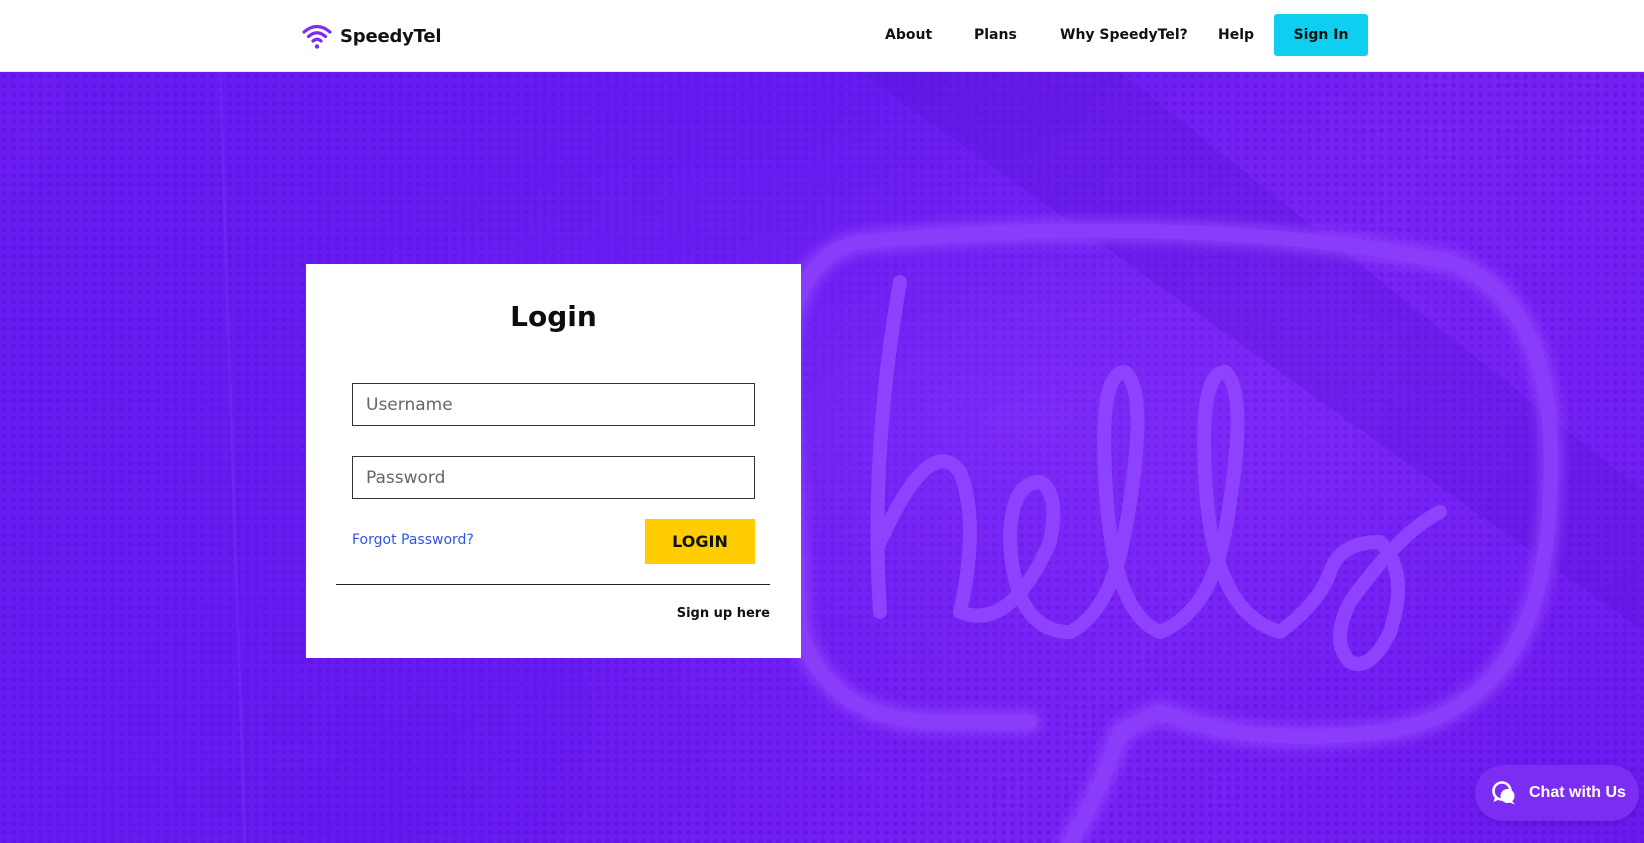 The width and height of the screenshot is (1644, 843). What do you see at coordinates (553, 316) in the screenshot?
I see `login-title: Login` at bounding box center [553, 316].